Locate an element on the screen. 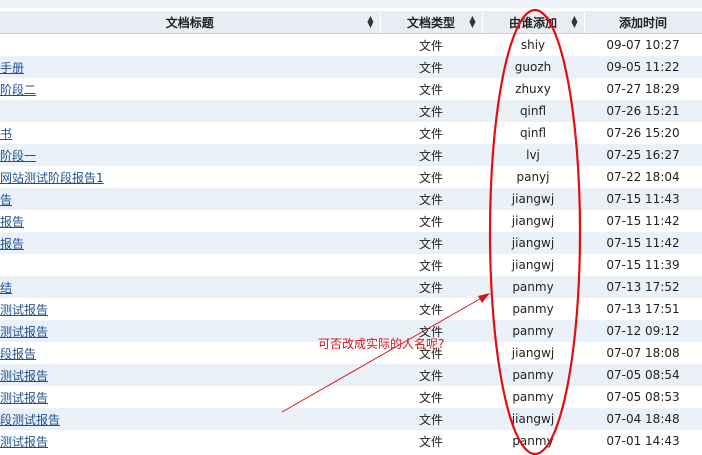  table-row: 测试报告 文件 panmy 07-05 08:54 is located at coordinates (351, 375).